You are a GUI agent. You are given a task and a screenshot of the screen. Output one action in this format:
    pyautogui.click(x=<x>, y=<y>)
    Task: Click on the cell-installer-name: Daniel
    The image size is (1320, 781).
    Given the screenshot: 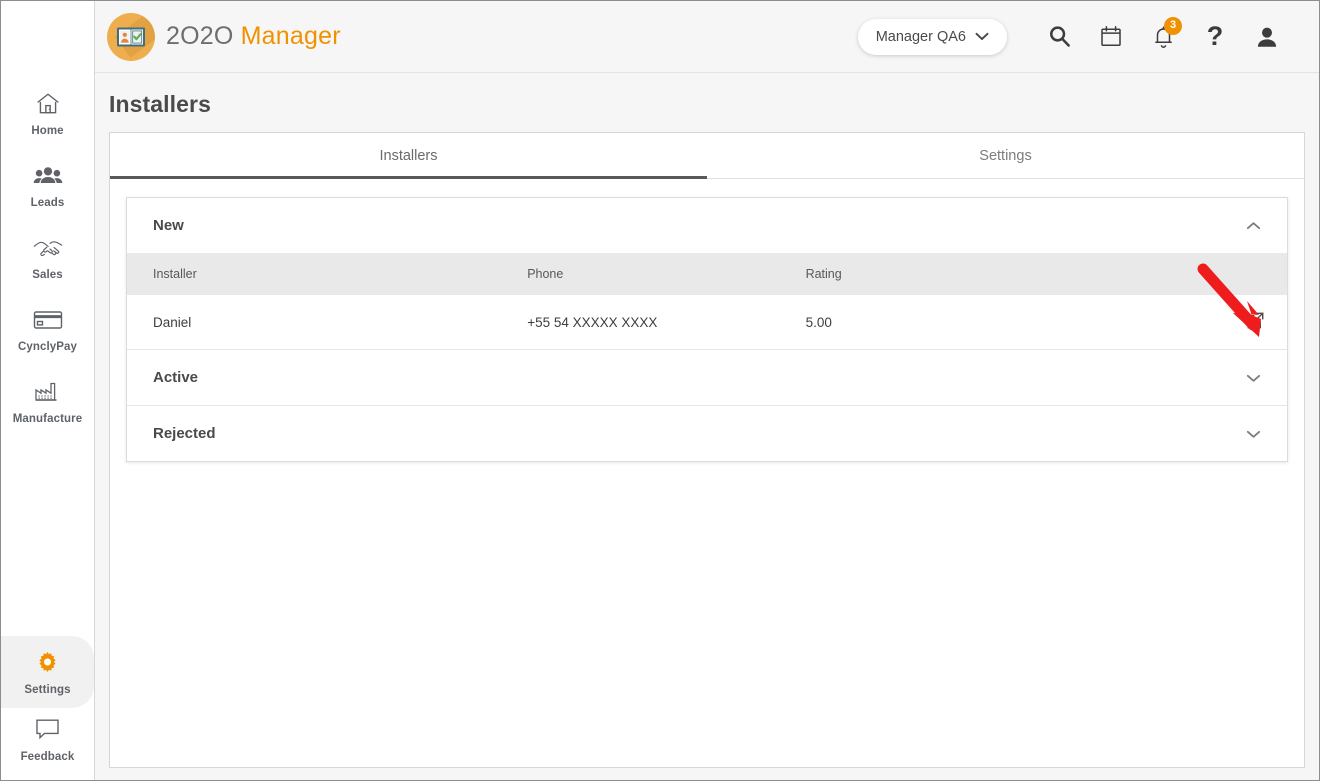 What is the action you would take?
    pyautogui.click(x=327, y=322)
    